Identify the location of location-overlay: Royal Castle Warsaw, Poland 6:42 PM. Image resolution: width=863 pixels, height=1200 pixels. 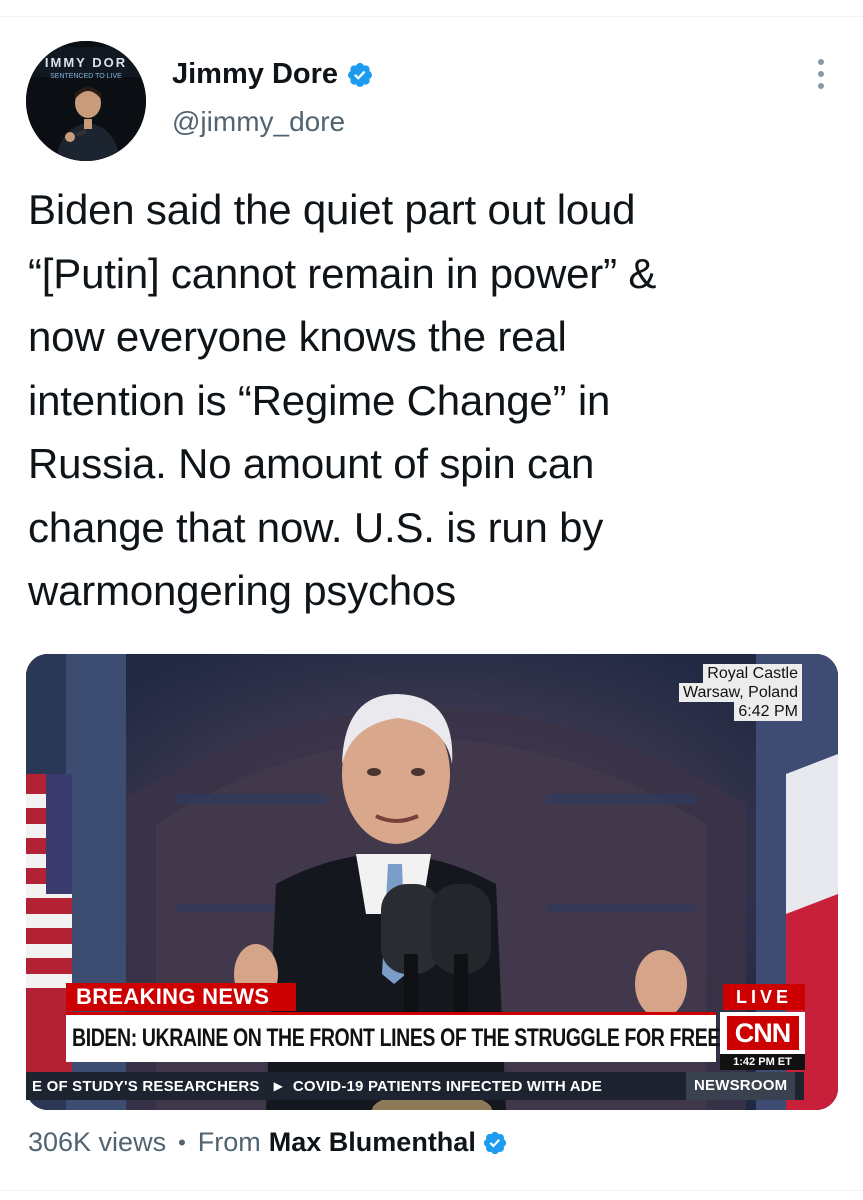
(740, 692).